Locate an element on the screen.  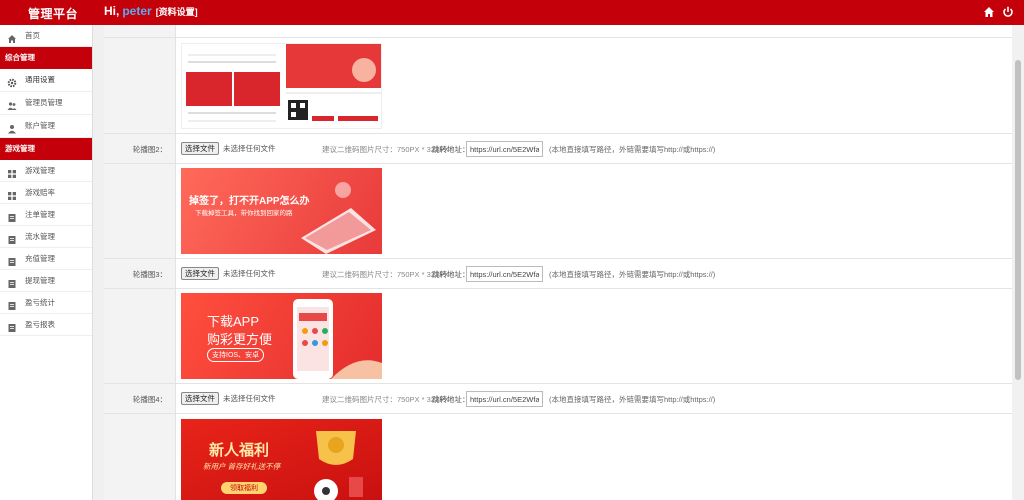
sidebar-item-profit-stats: 盈亏统计 is located at coordinates (46, 303).